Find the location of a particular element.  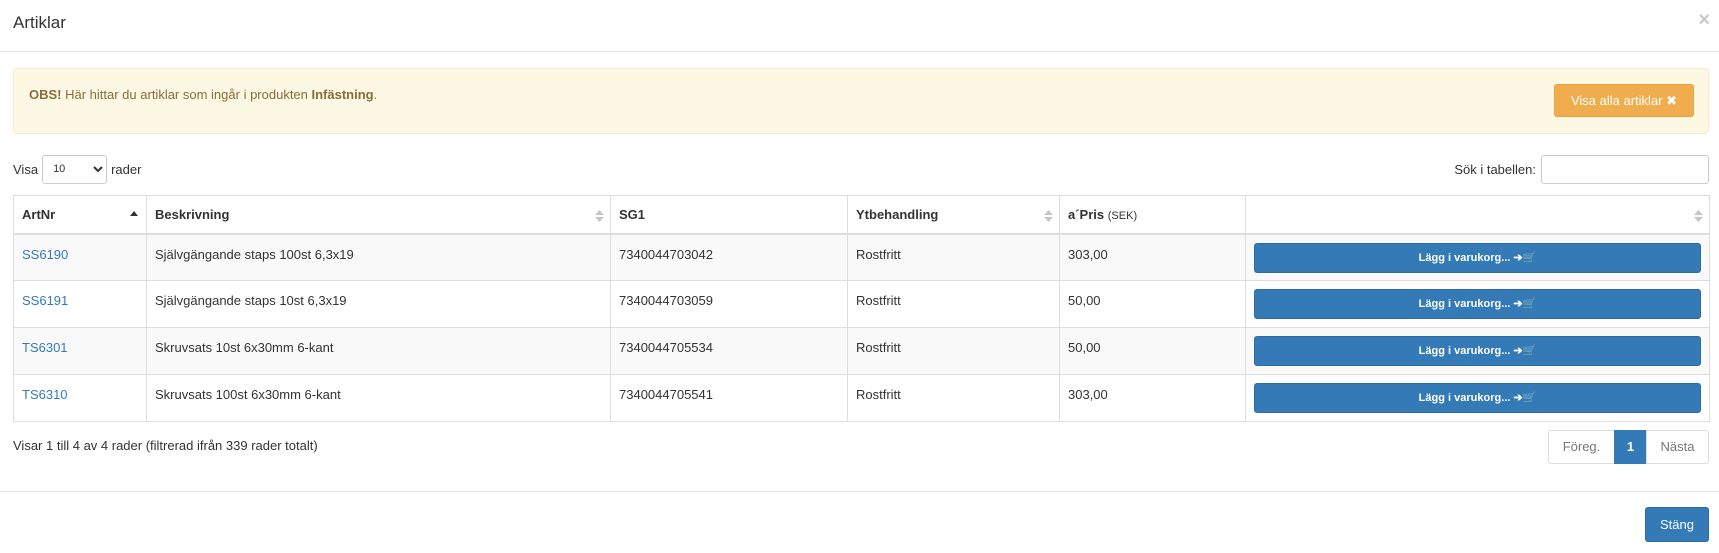

close-icon: × is located at coordinates (1704, 20).